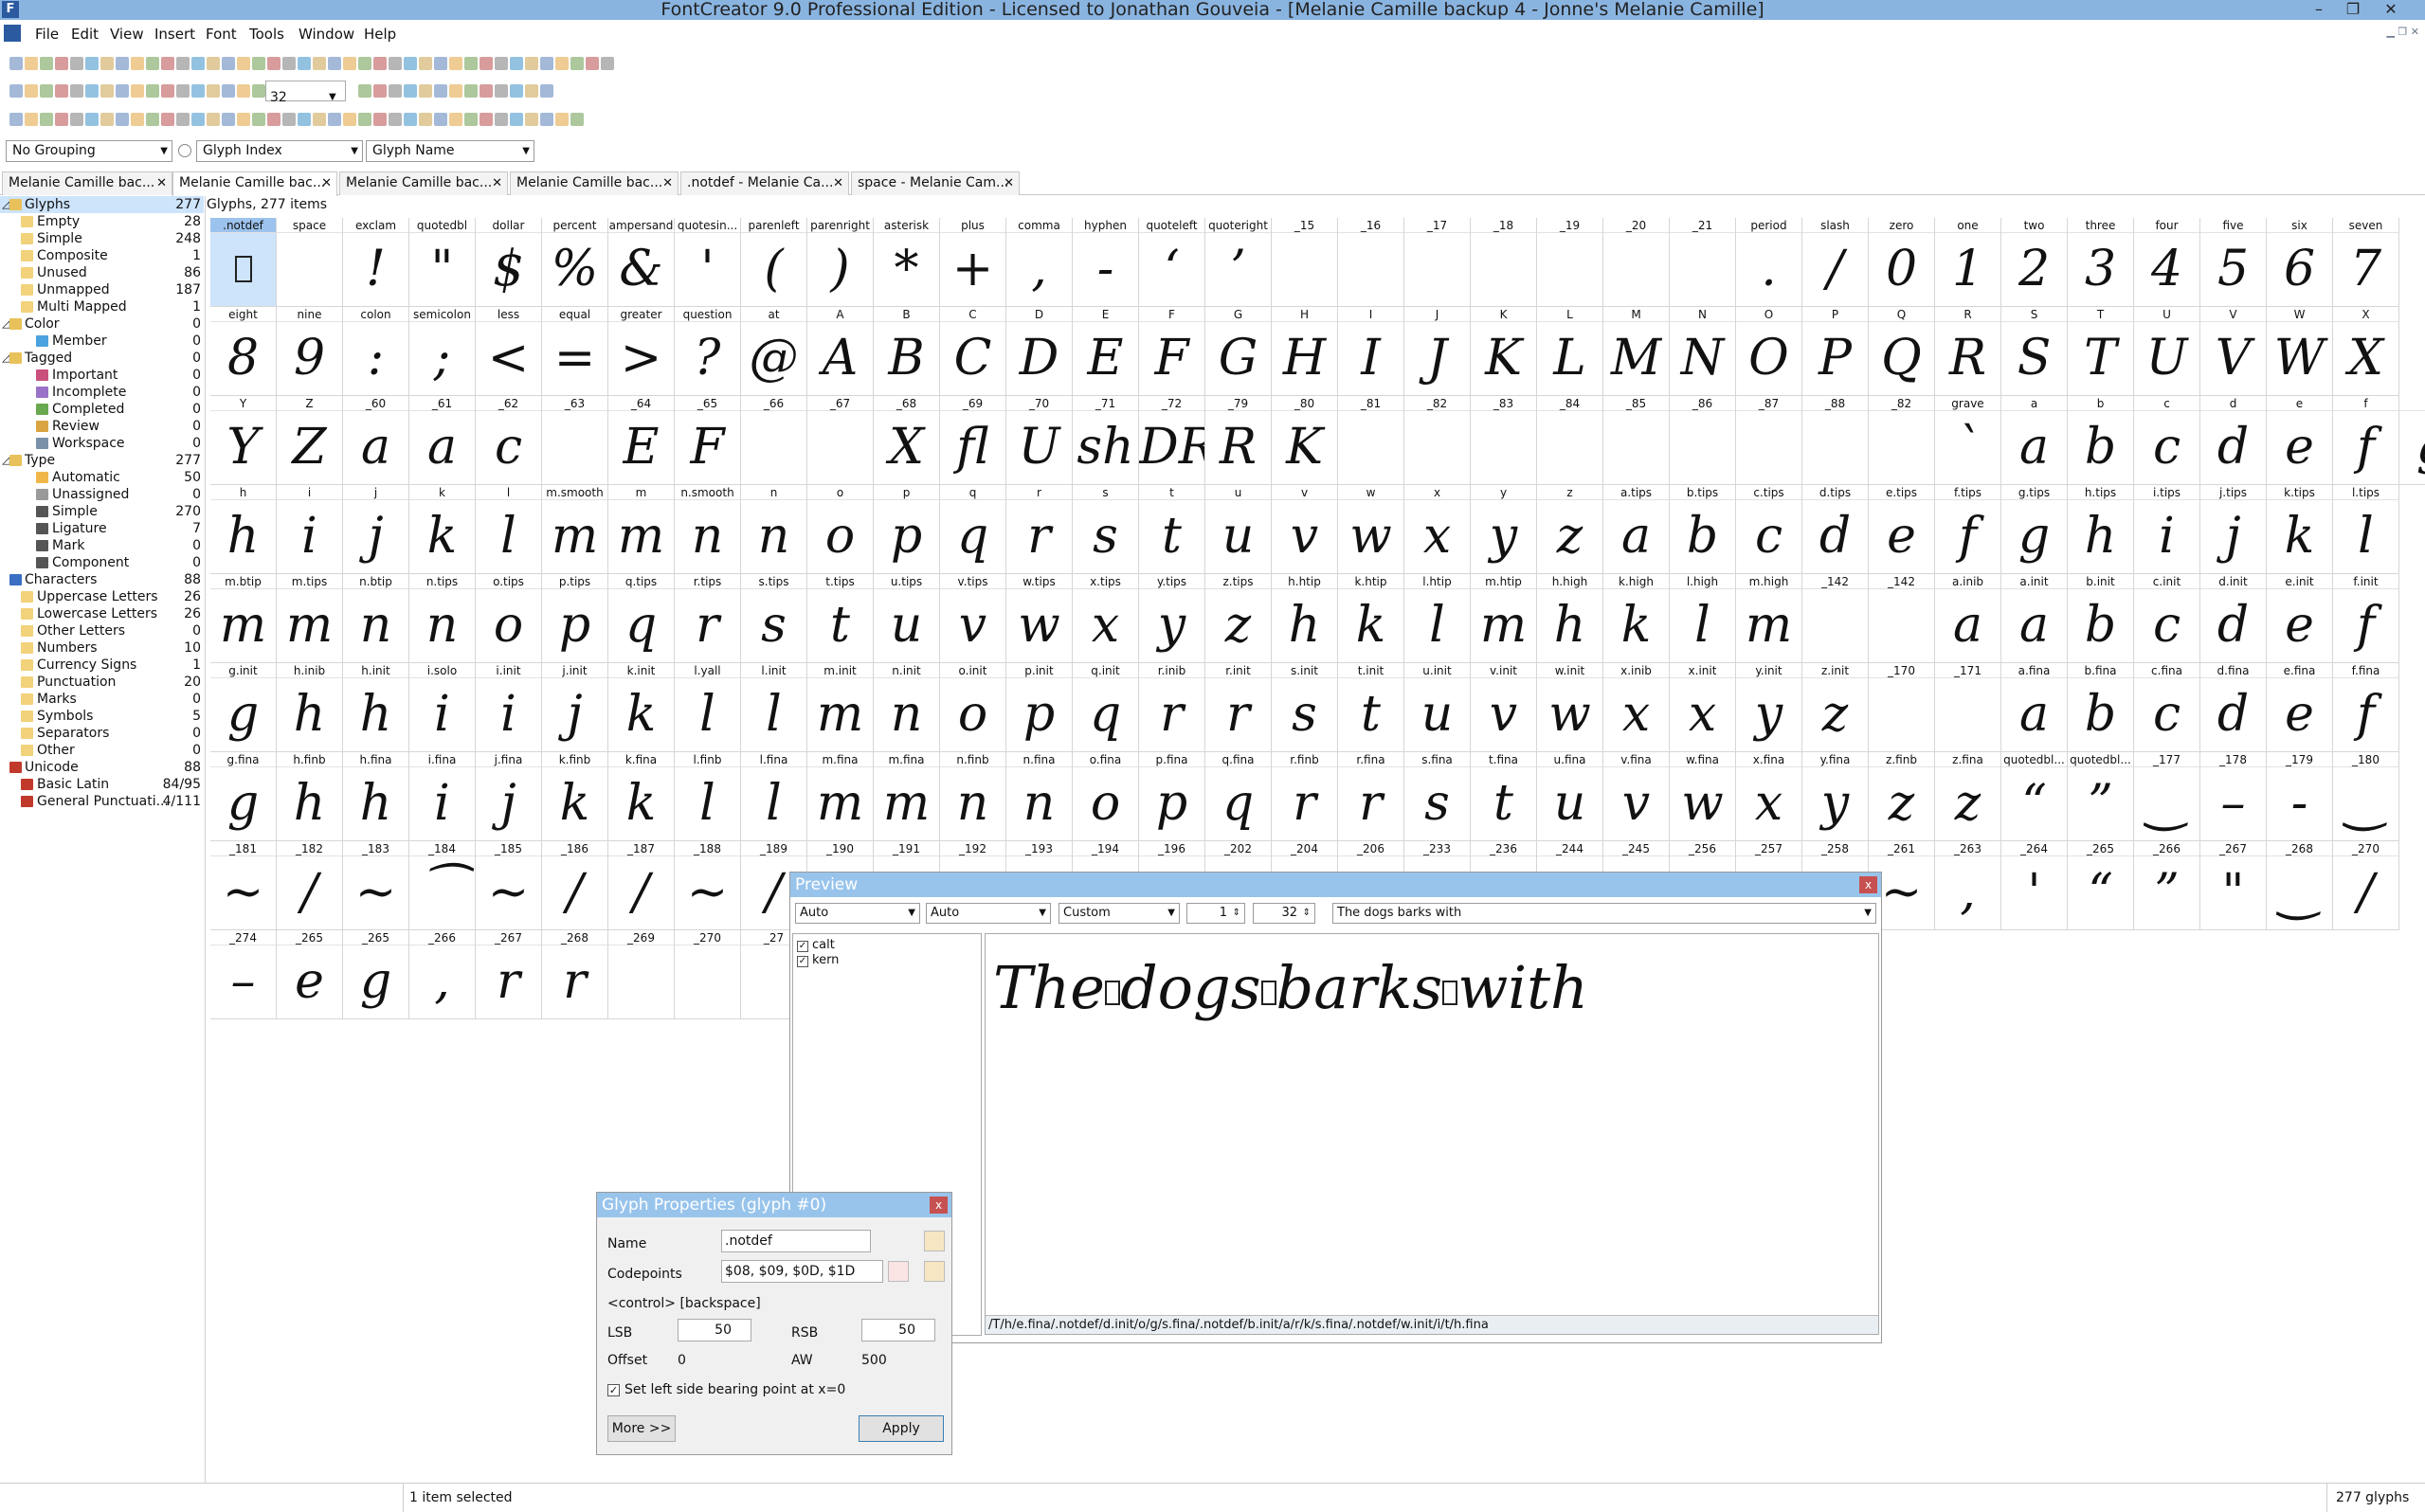 This screenshot has width=2425, height=1512. What do you see at coordinates (1703, 440) in the screenshot?
I see `glyph-cell: _86` at bounding box center [1703, 440].